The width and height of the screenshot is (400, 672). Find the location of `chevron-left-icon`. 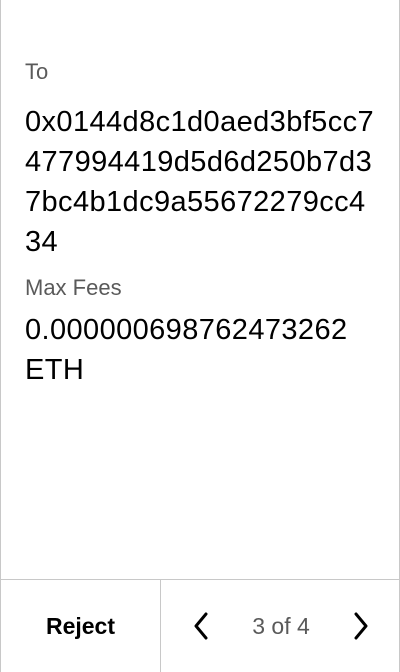

chevron-left-icon is located at coordinates (201, 626).